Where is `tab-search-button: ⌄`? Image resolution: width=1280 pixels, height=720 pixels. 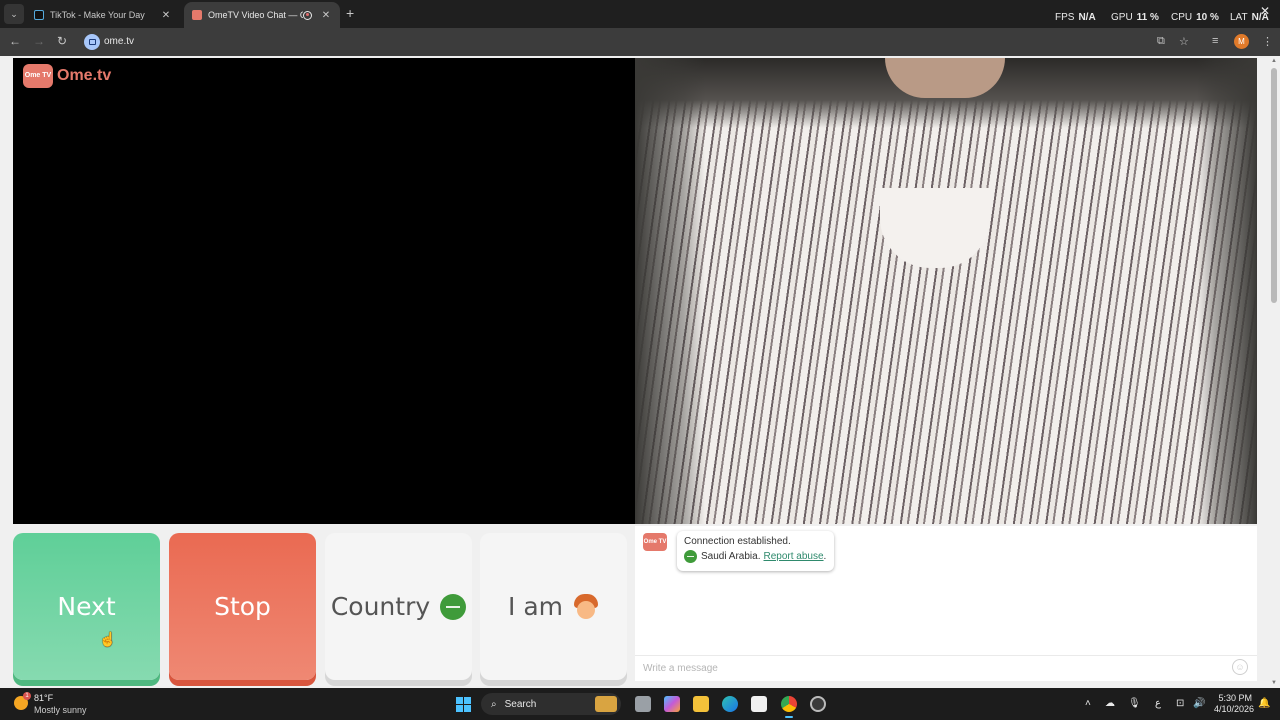
tab-search-button: ⌄ is located at coordinates (14, 14).